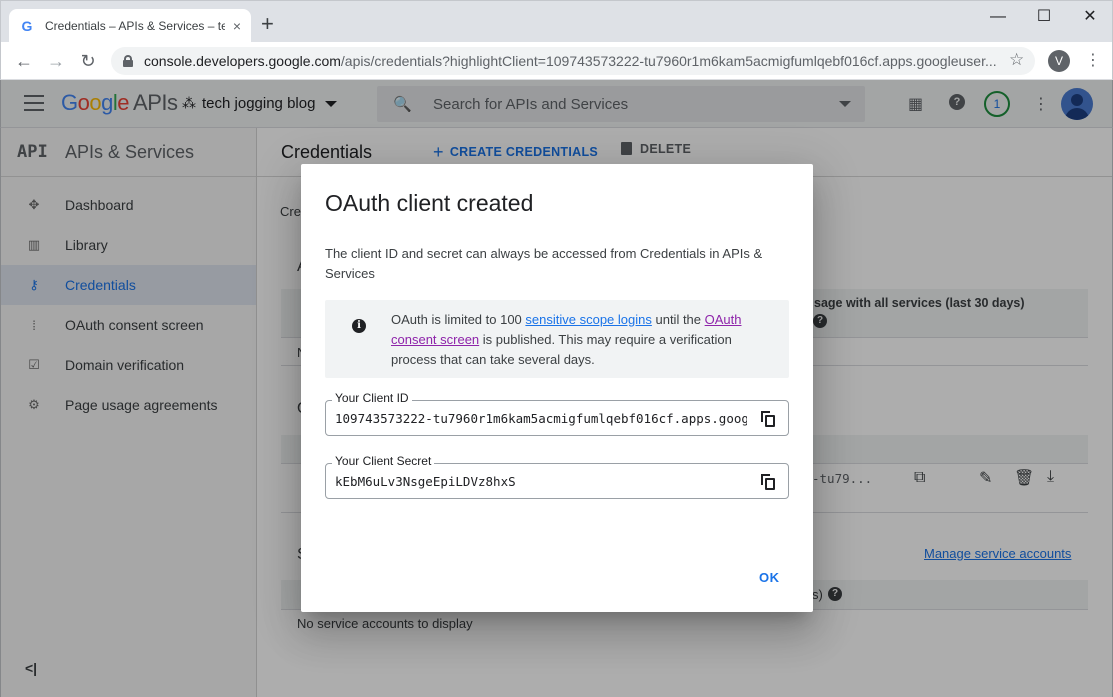 The width and height of the screenshot is (1113, 697). Describe the element at coordinates (267, 24) in the screenshot. I see `new-tab-button: +` at that location.